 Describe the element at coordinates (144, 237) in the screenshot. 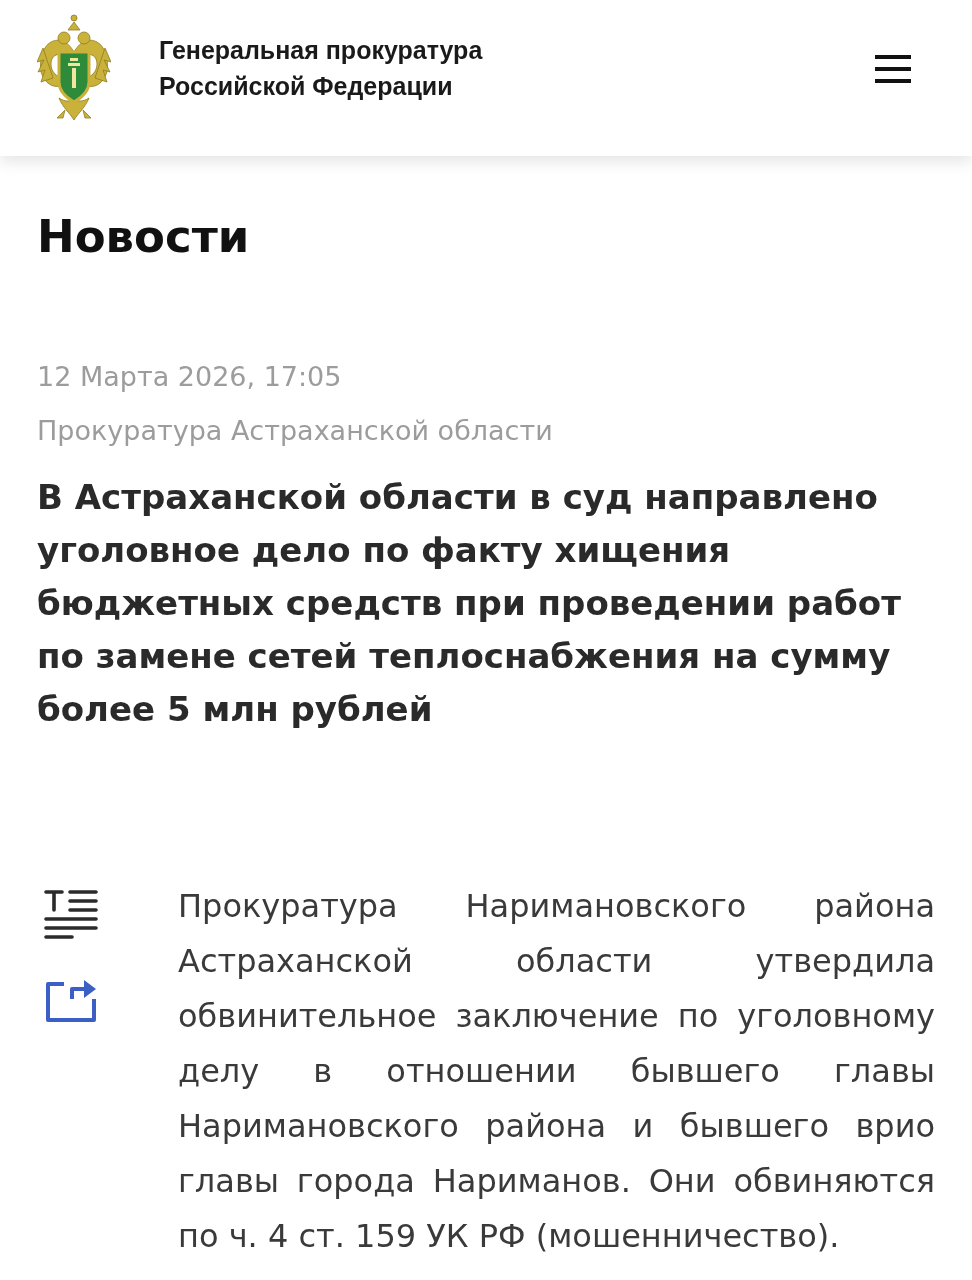

I see `page-heading: Новости` at that location.